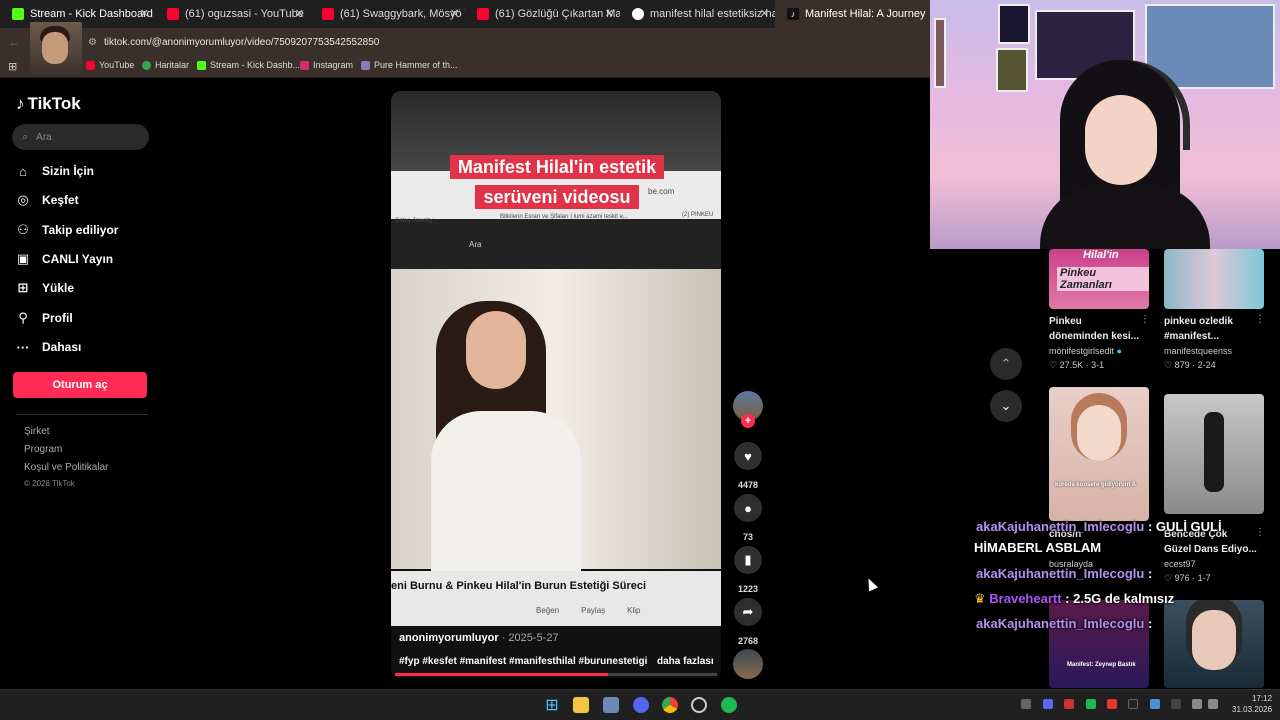  Describe the element at coordinates (326, 65) in the screenshot. I see `bookmark-instagram: Instagram` at that location.